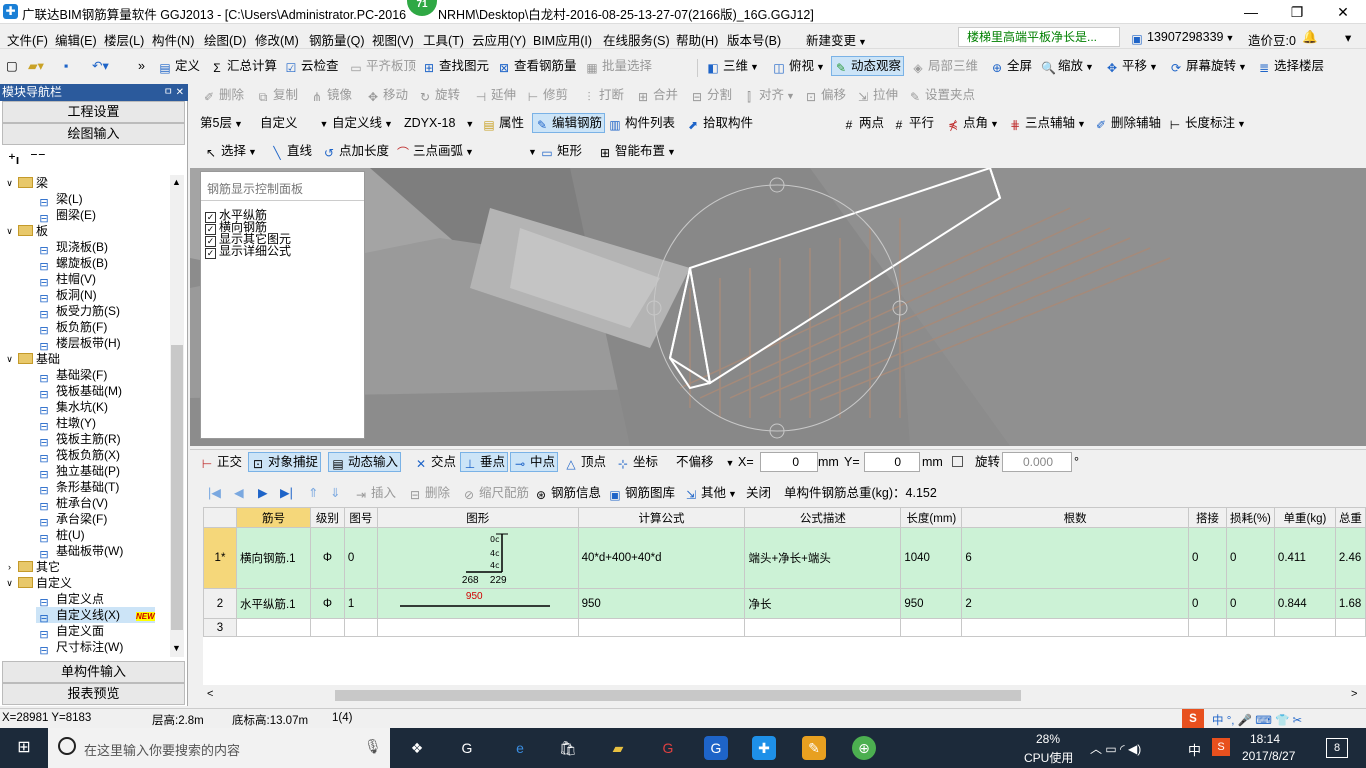 Image resolution: width=1366 pixels, height=768 pixels. I want to click on fullscreen-button: ⊕ 全屏, so click(1011, 66).